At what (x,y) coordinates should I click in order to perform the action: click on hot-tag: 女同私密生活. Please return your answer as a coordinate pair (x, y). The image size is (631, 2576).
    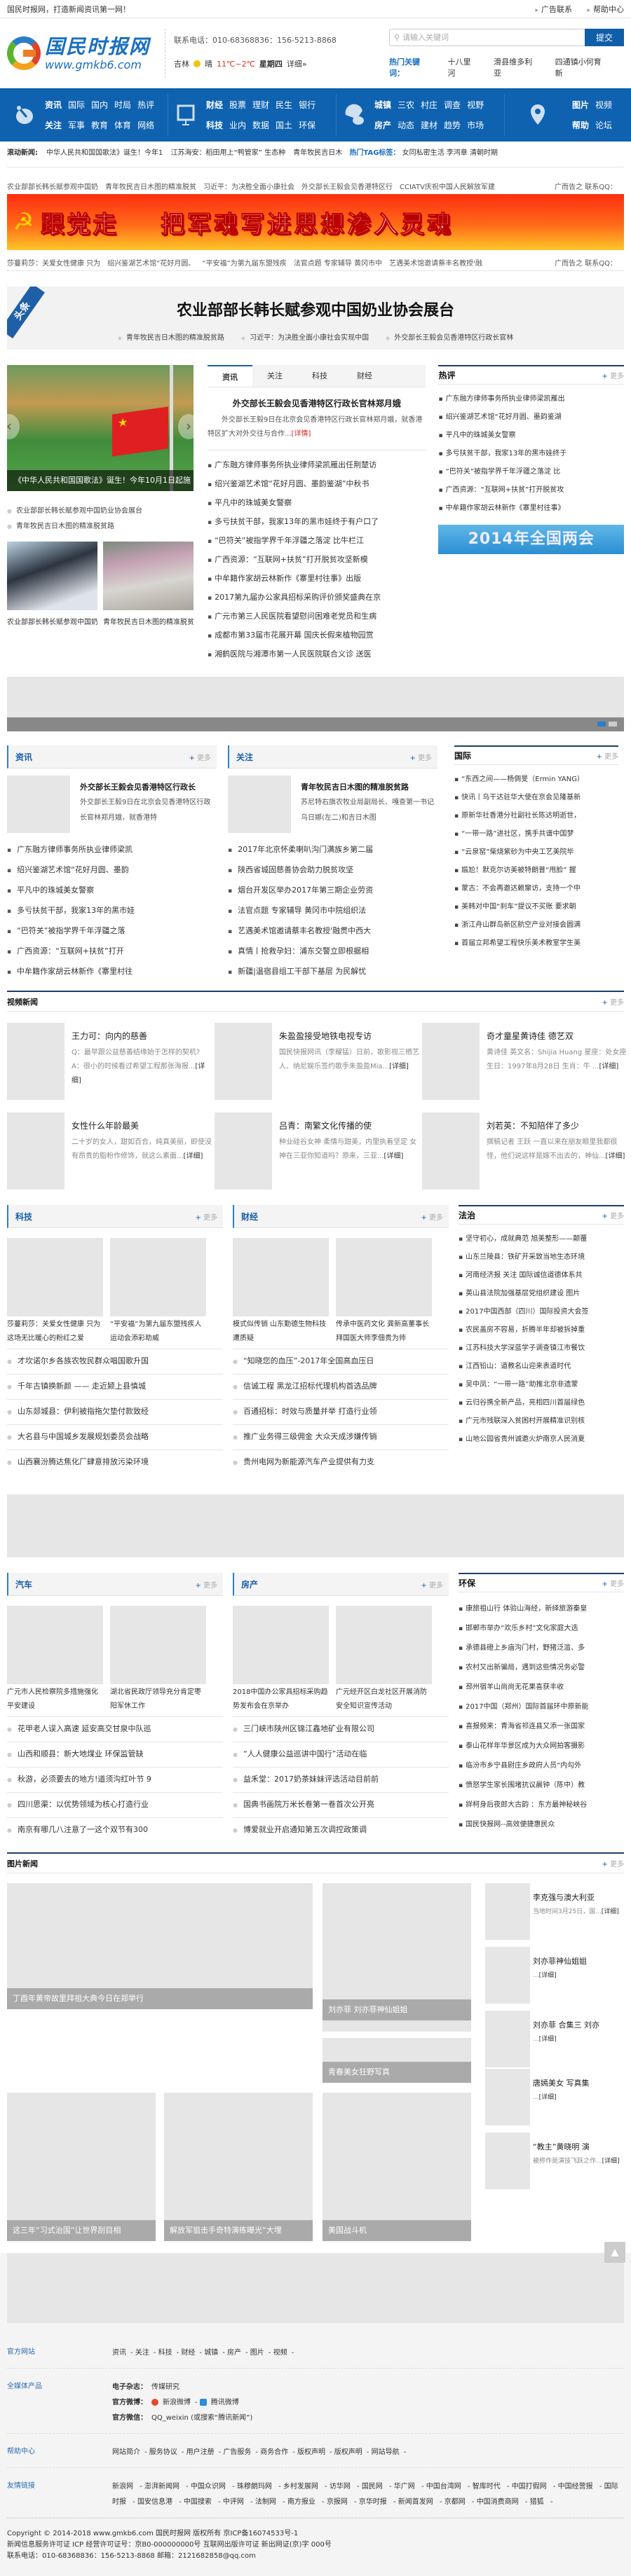
    Looking at the image, I should click on (424, 153).